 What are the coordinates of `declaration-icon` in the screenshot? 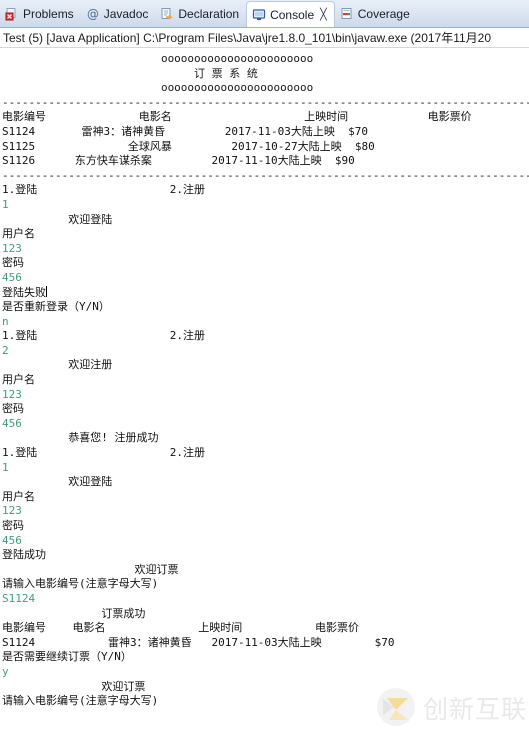 It's located at (167, 14).